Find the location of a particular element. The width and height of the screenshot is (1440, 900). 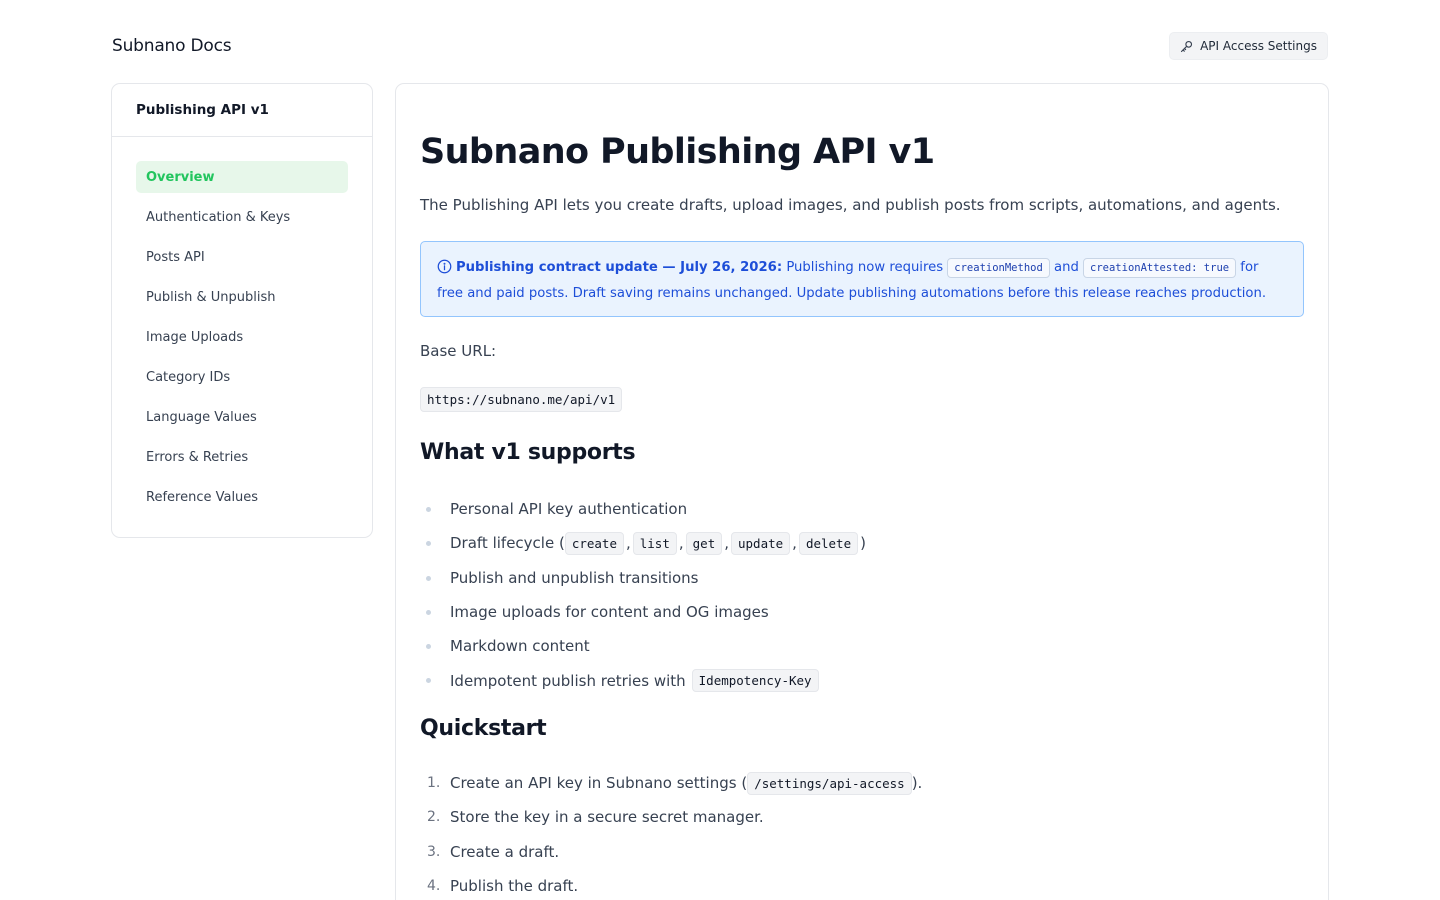

list-item: 4. Publish the draft. is located at coordinates (820, 884).